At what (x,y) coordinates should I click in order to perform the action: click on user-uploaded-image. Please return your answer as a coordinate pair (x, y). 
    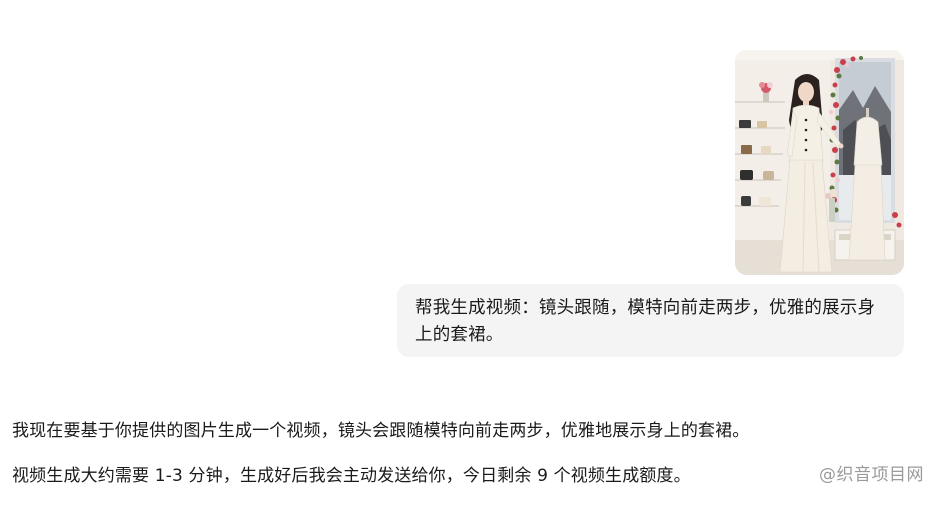
    Looking at the image, I should click on (819, 162).